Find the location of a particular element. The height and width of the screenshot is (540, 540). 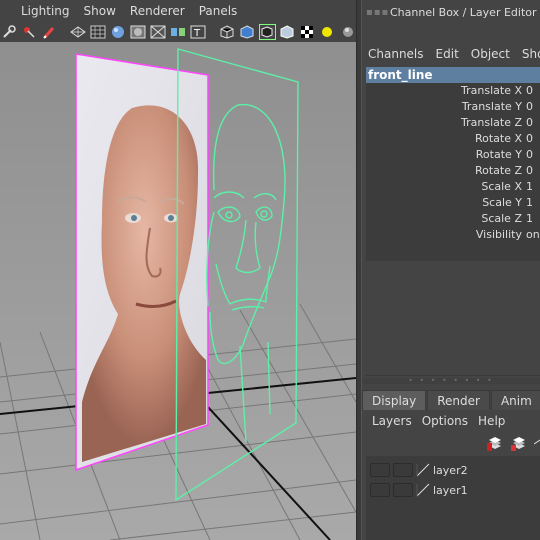

attribute-row: Scale Y 1 is located at coordinates (453, 203).